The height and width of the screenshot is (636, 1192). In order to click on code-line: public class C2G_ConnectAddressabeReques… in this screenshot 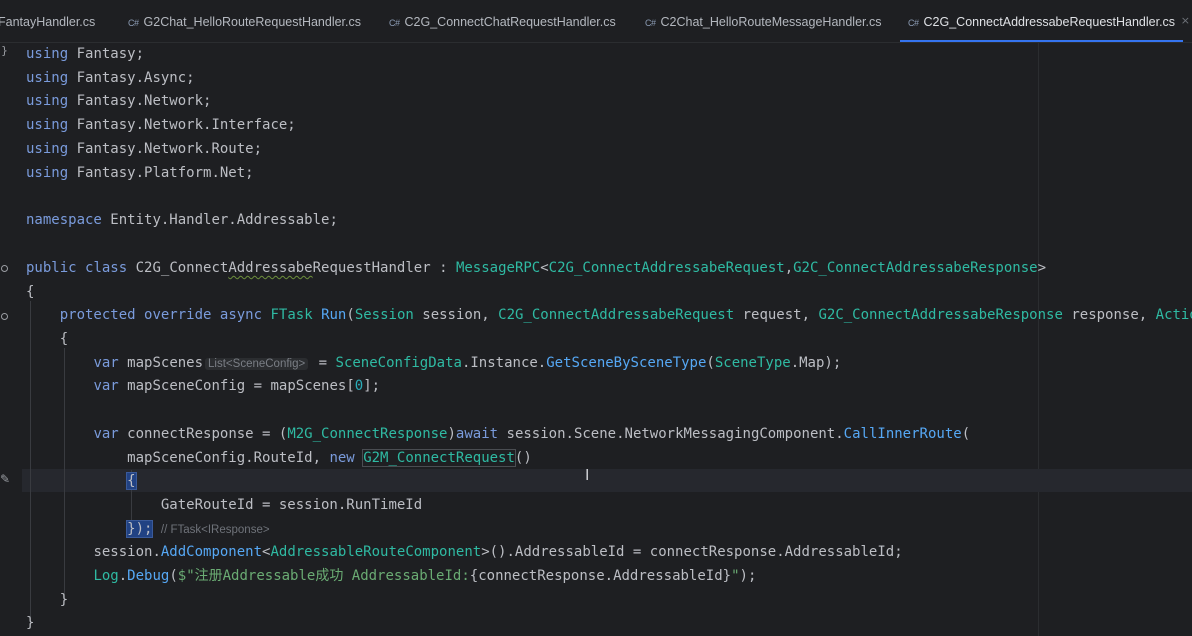, I will do `click(536, 268)`.